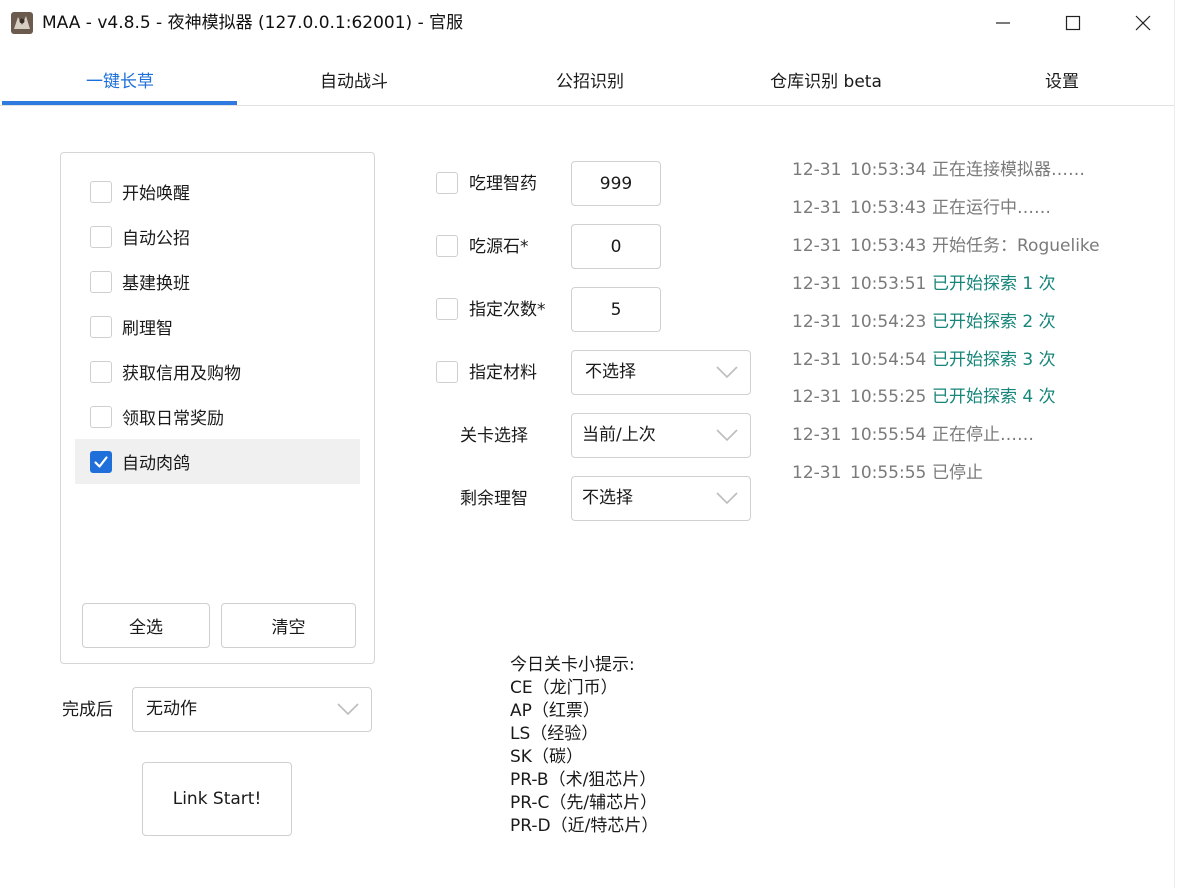 This screenshot has height=888, width=1183. I want to click on log-message: 已开始探索 3 次, so click(994, 360).